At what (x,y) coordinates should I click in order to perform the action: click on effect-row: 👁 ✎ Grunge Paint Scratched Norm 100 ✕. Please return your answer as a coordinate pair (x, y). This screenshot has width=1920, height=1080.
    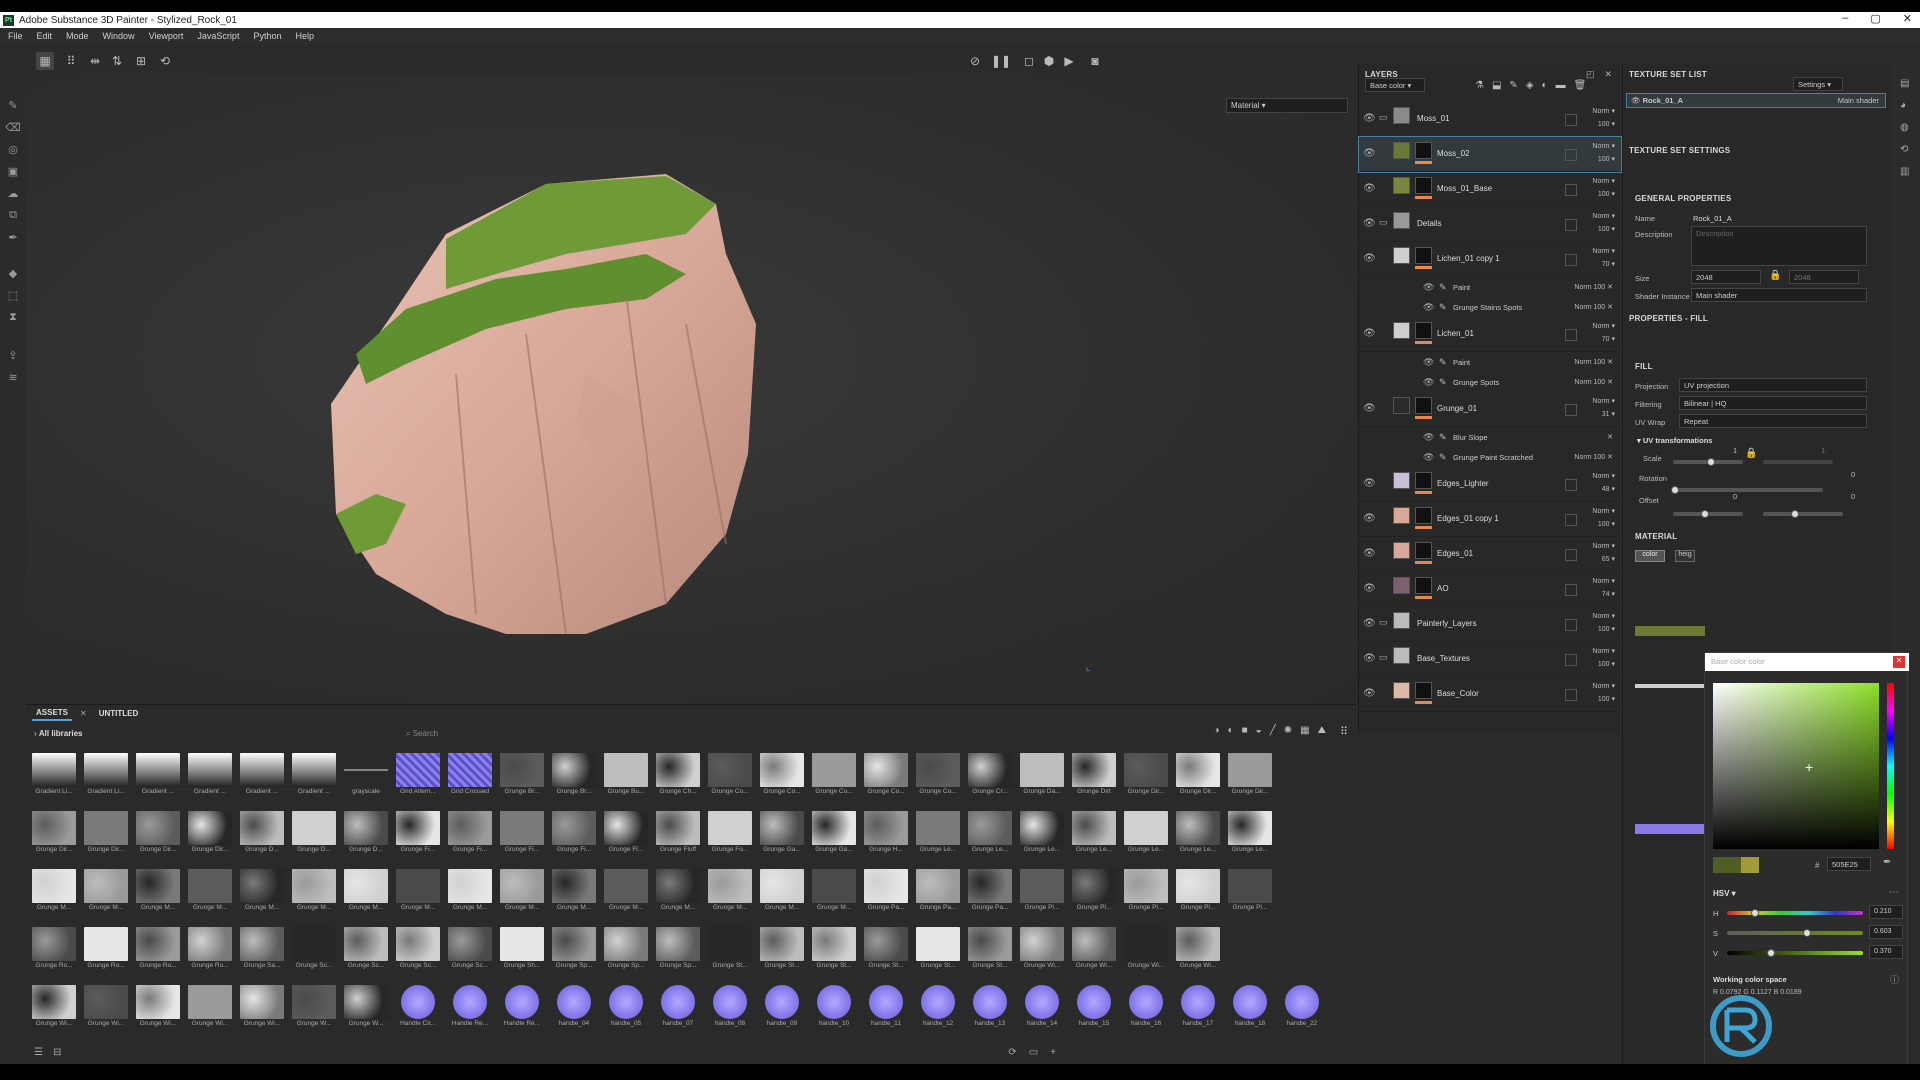
    Looking at the image, I should click on (1490, 457).